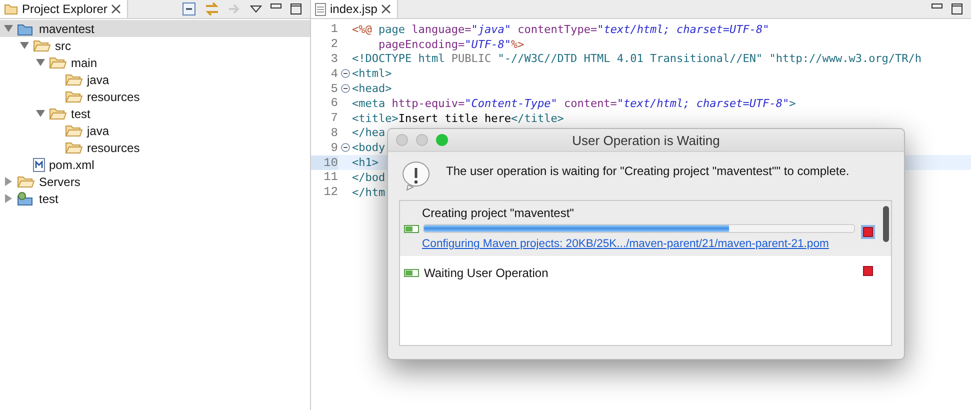  I want to click on code-line: </htm, so click(369, 192).